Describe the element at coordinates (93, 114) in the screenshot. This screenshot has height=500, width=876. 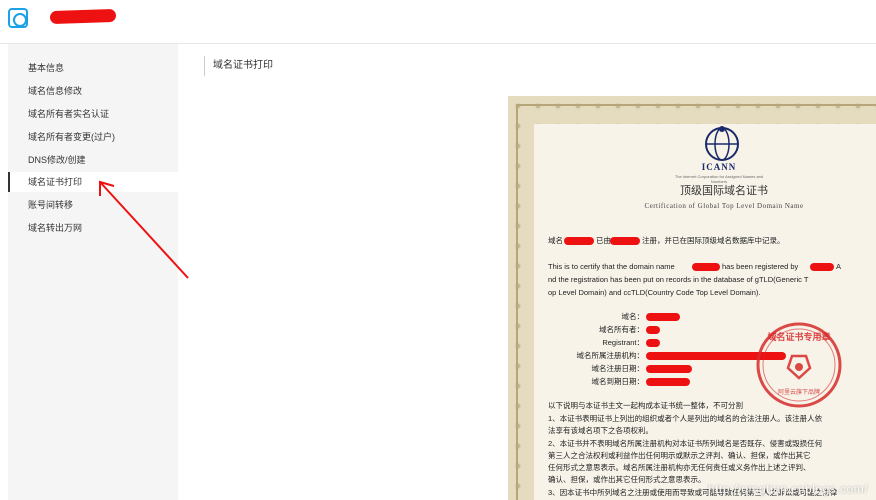
I see `sidebar-item-owner-verify: 域名所有者实名认证` at that location.